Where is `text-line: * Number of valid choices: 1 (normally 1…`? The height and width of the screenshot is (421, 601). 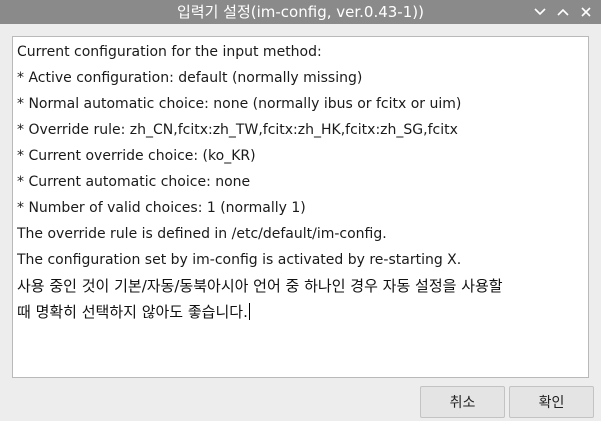 text-line: * Number of valid choices: 1 (normally 1… is located at coordinates (161, 208).